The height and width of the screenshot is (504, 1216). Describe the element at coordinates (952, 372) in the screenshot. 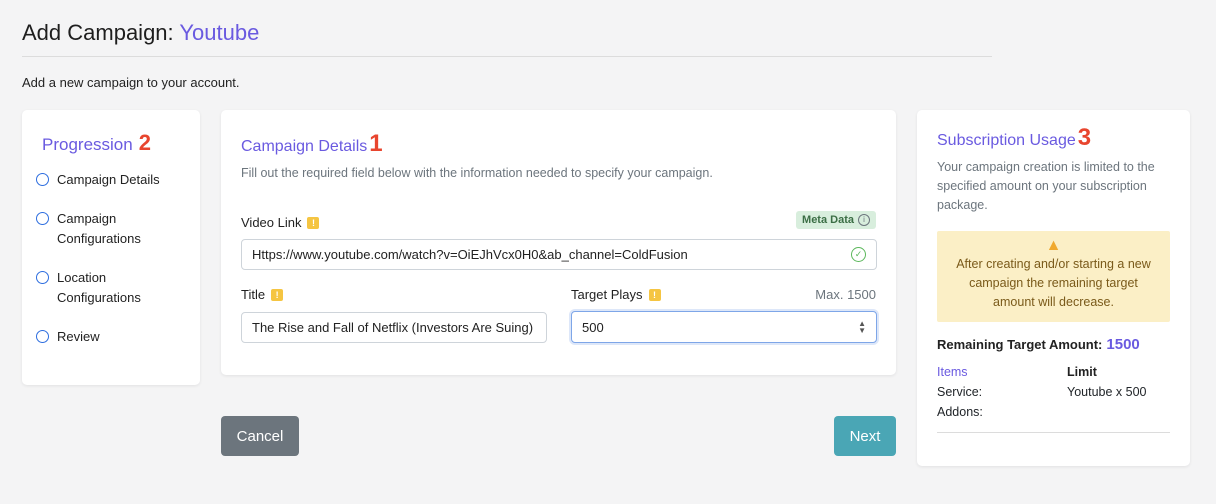

I see `items-header: Items` at that location.